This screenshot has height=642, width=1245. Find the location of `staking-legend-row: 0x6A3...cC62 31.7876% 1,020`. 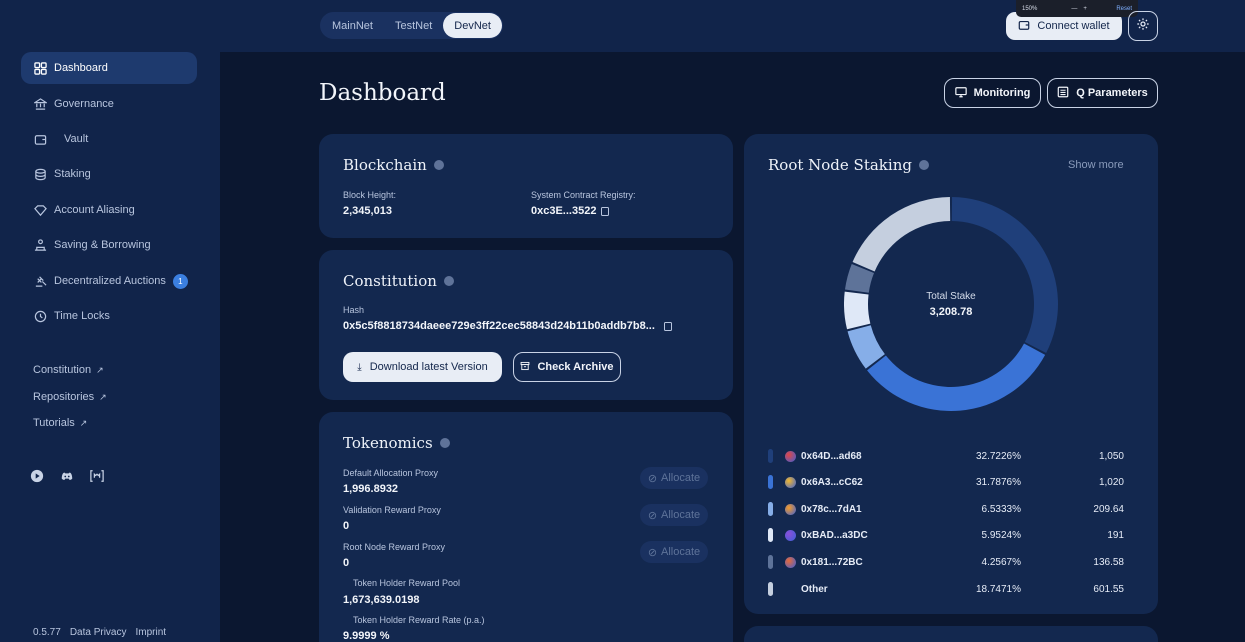

staking-legend-row: 0x6A3...cC62 31.7876% 1,020 is located at coordinates (946, 482).